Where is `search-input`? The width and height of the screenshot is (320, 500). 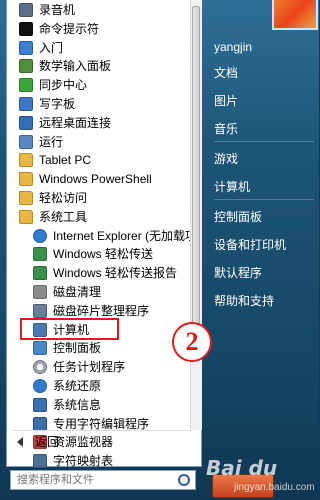
search-input is located at coordinates (97, 480).